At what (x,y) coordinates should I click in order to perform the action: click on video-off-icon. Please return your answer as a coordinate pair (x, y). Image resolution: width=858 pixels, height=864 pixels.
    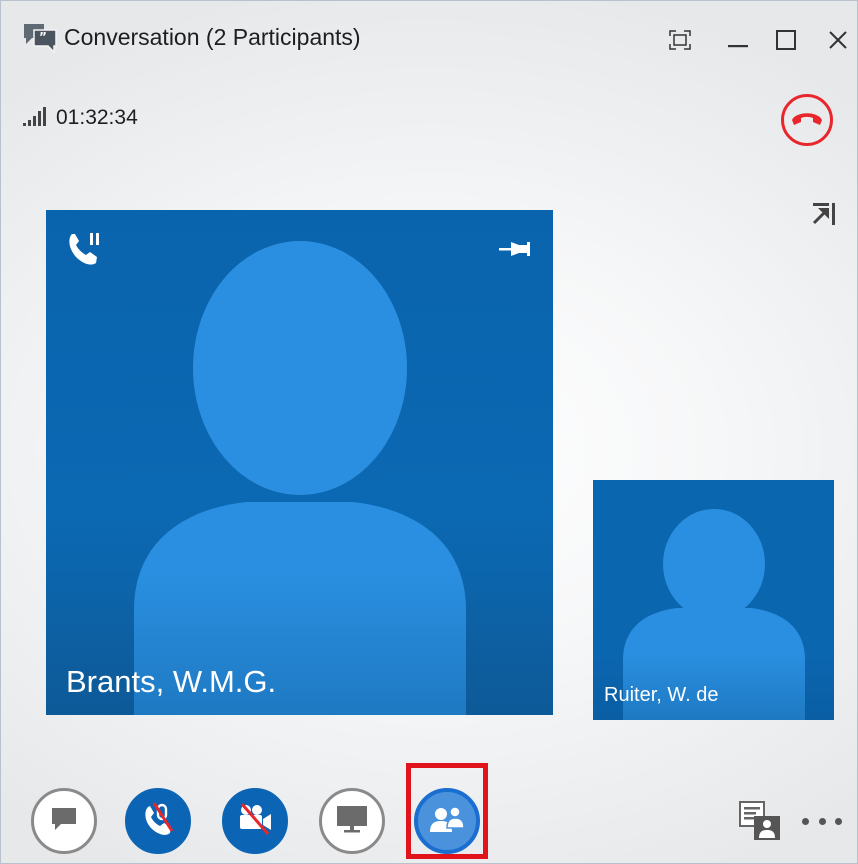
    Looking at the image, I should click on (255, 821).